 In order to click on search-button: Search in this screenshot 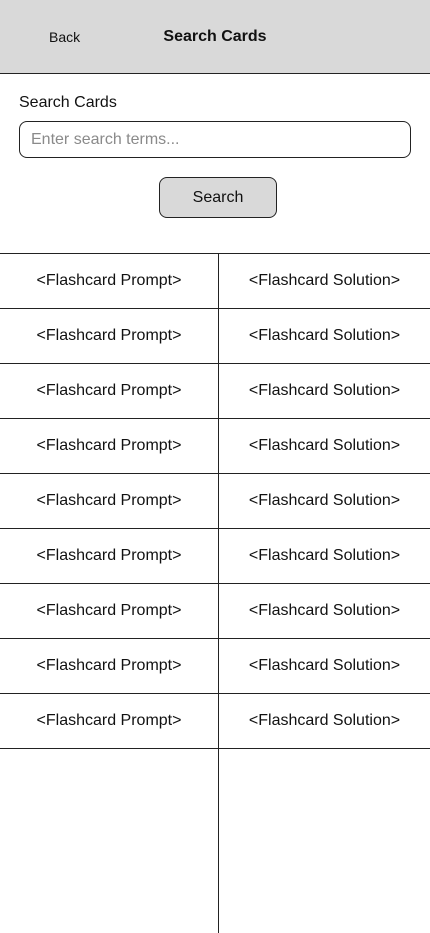, I will do `click(218, 197)`.